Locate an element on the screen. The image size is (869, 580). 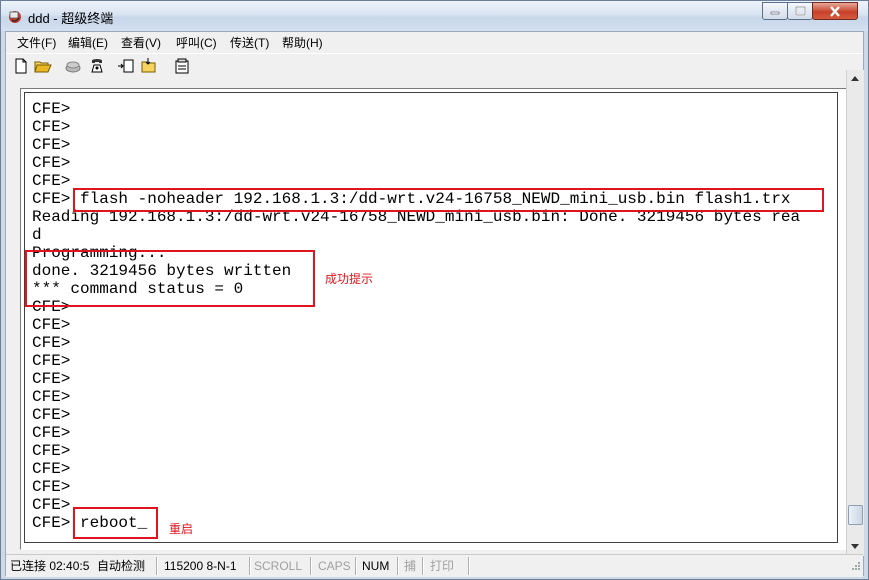
menu-call: 呼叫(C) is located at coordinates (196, 42).